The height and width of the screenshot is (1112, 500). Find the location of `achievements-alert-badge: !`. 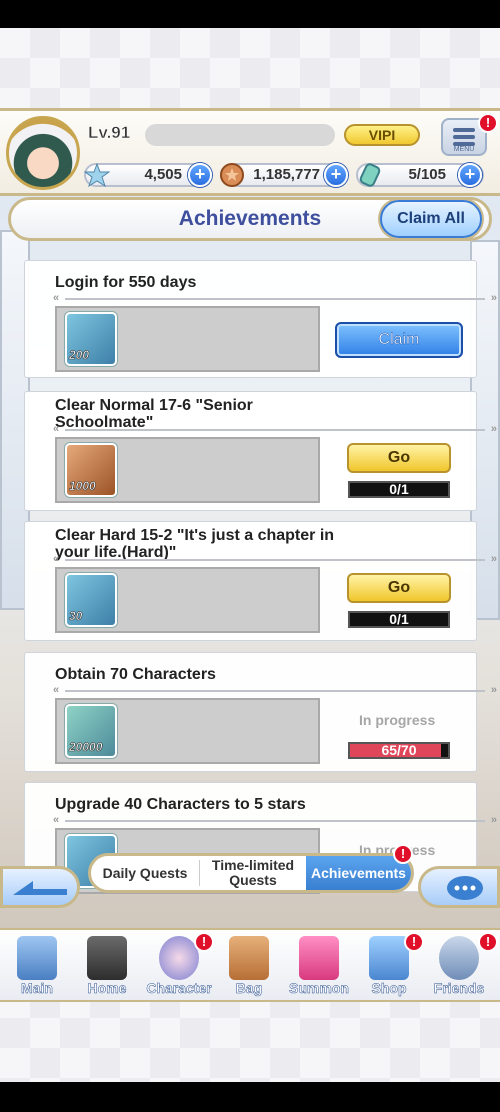

achievements-alert-badge: ! is located at coordinates (403, 854).